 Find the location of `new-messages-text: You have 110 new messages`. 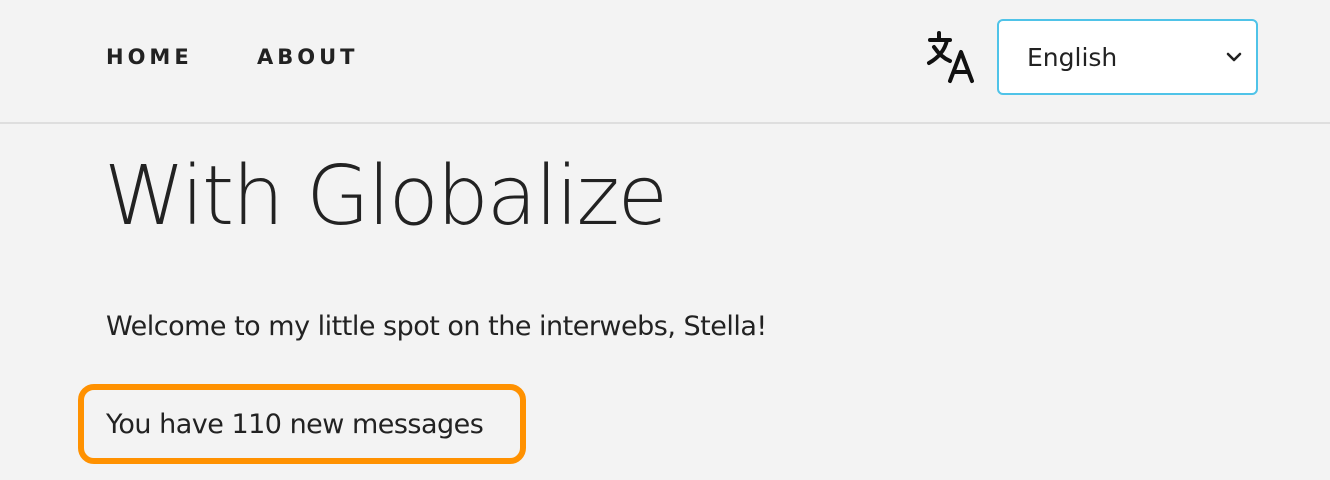

new-messages-text: You have 110 new messages is located at coordinates (295, 424).